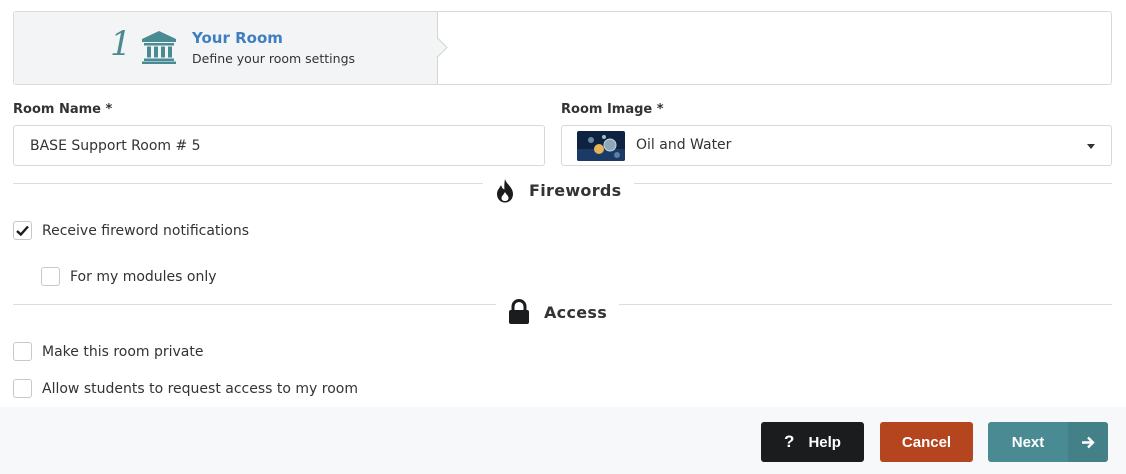  Describe the element at coordinates (1088, 442) in the screenshot. I see `arrow-right-icon` at that location.